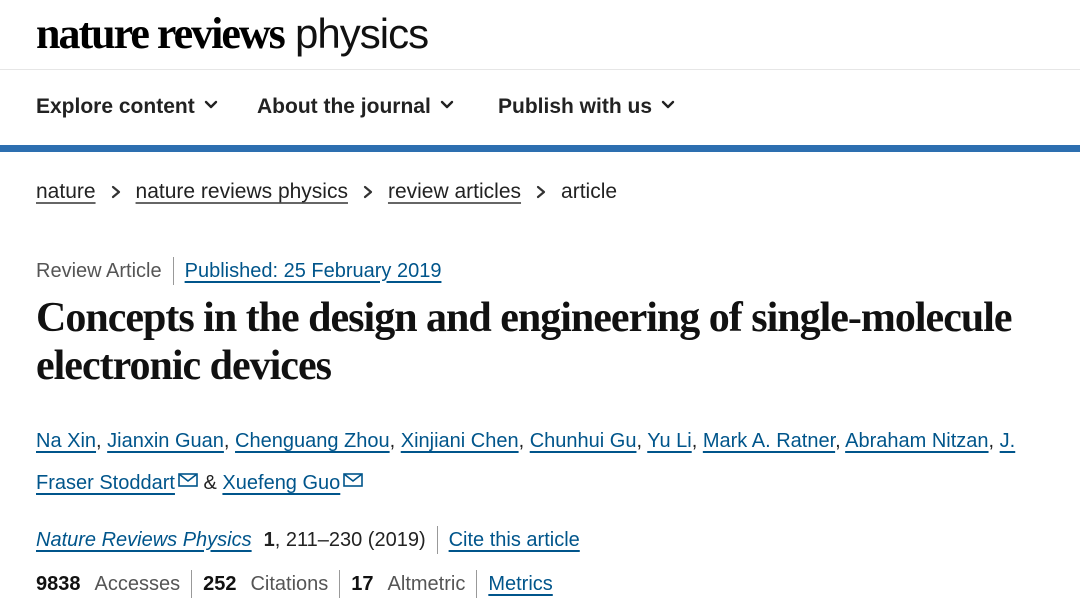  What do you see at coordinates (313, 271) in the screenshot?
I see `published-date-link: Published: 25 February 2019` at bounding box center [313, 271].